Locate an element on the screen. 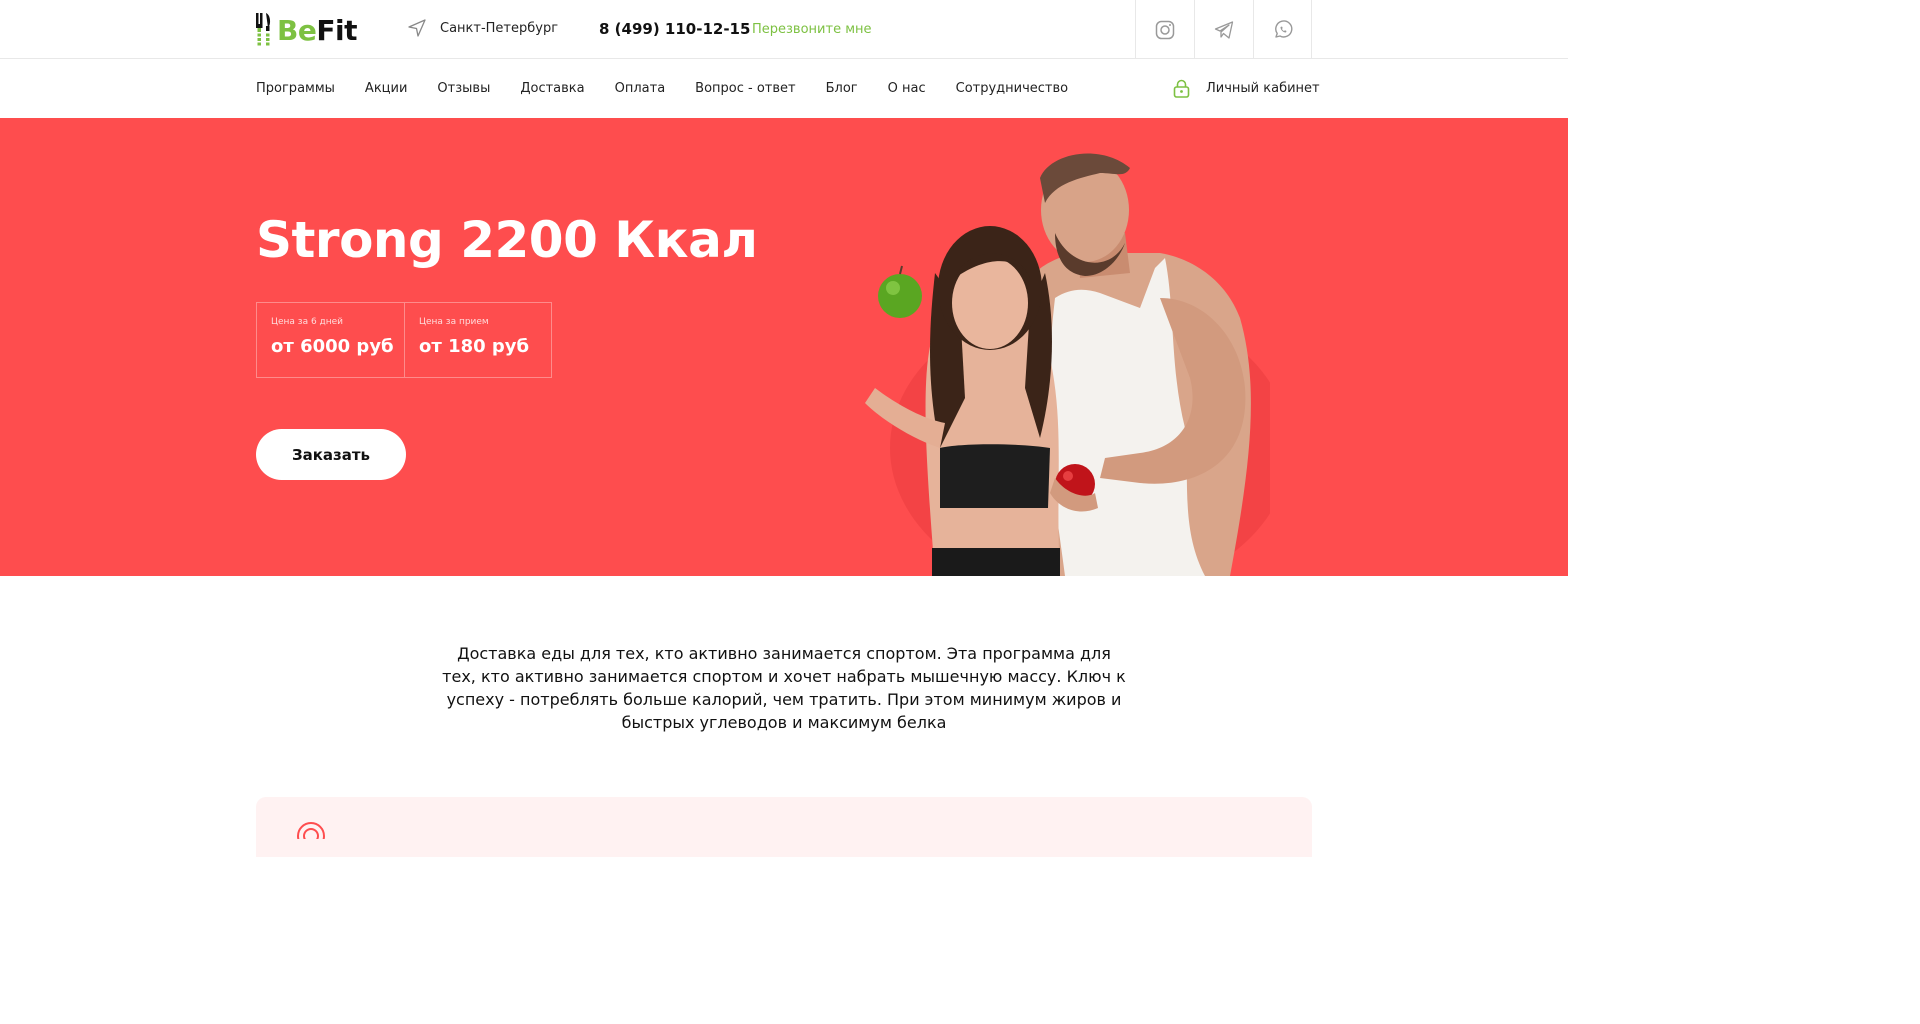 This screenshot has width=1920, height=1024. price-6-days: Цена за 6 дней от 6000 руб is located at coordinates (330, 340).